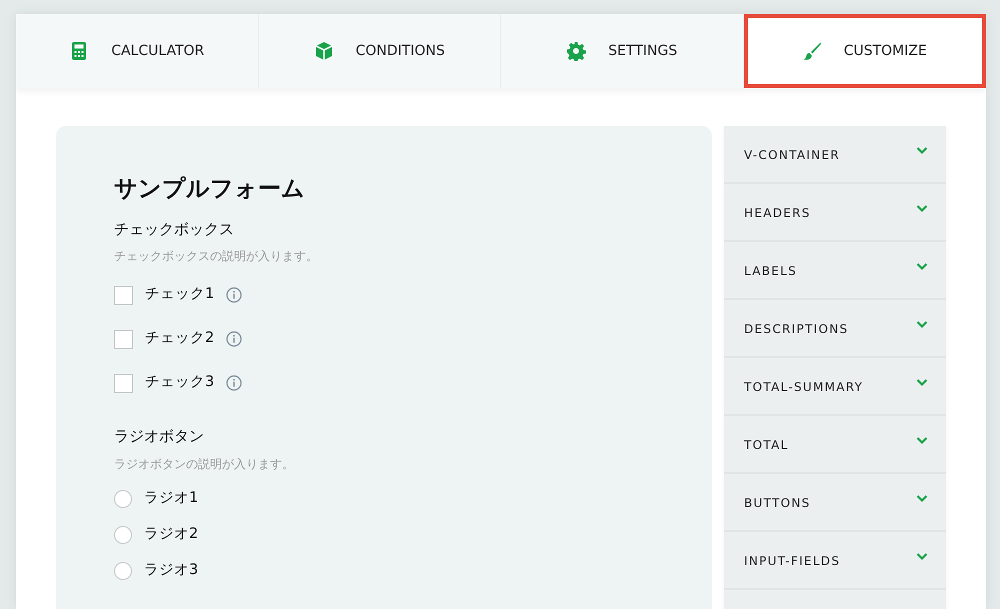 This screenshot has height=609, width=1000. What do you see at coordinates (179, 294) in the screenshot?
I see `checkbox-label: チェック1` at bounding box center [179, 294].